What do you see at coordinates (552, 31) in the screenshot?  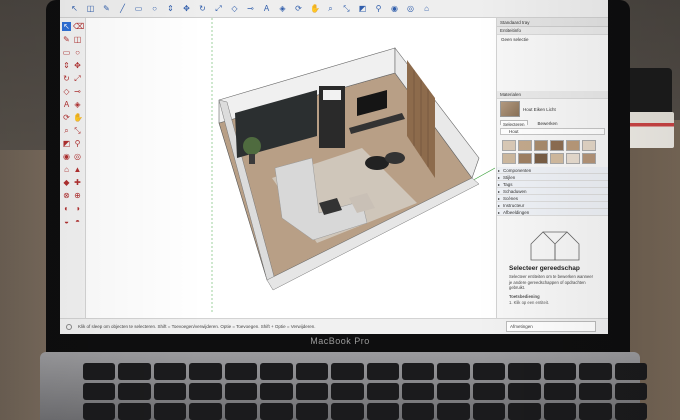 I see `entity-info-header: Entiteitinfo` at bounding box center [552, 31].